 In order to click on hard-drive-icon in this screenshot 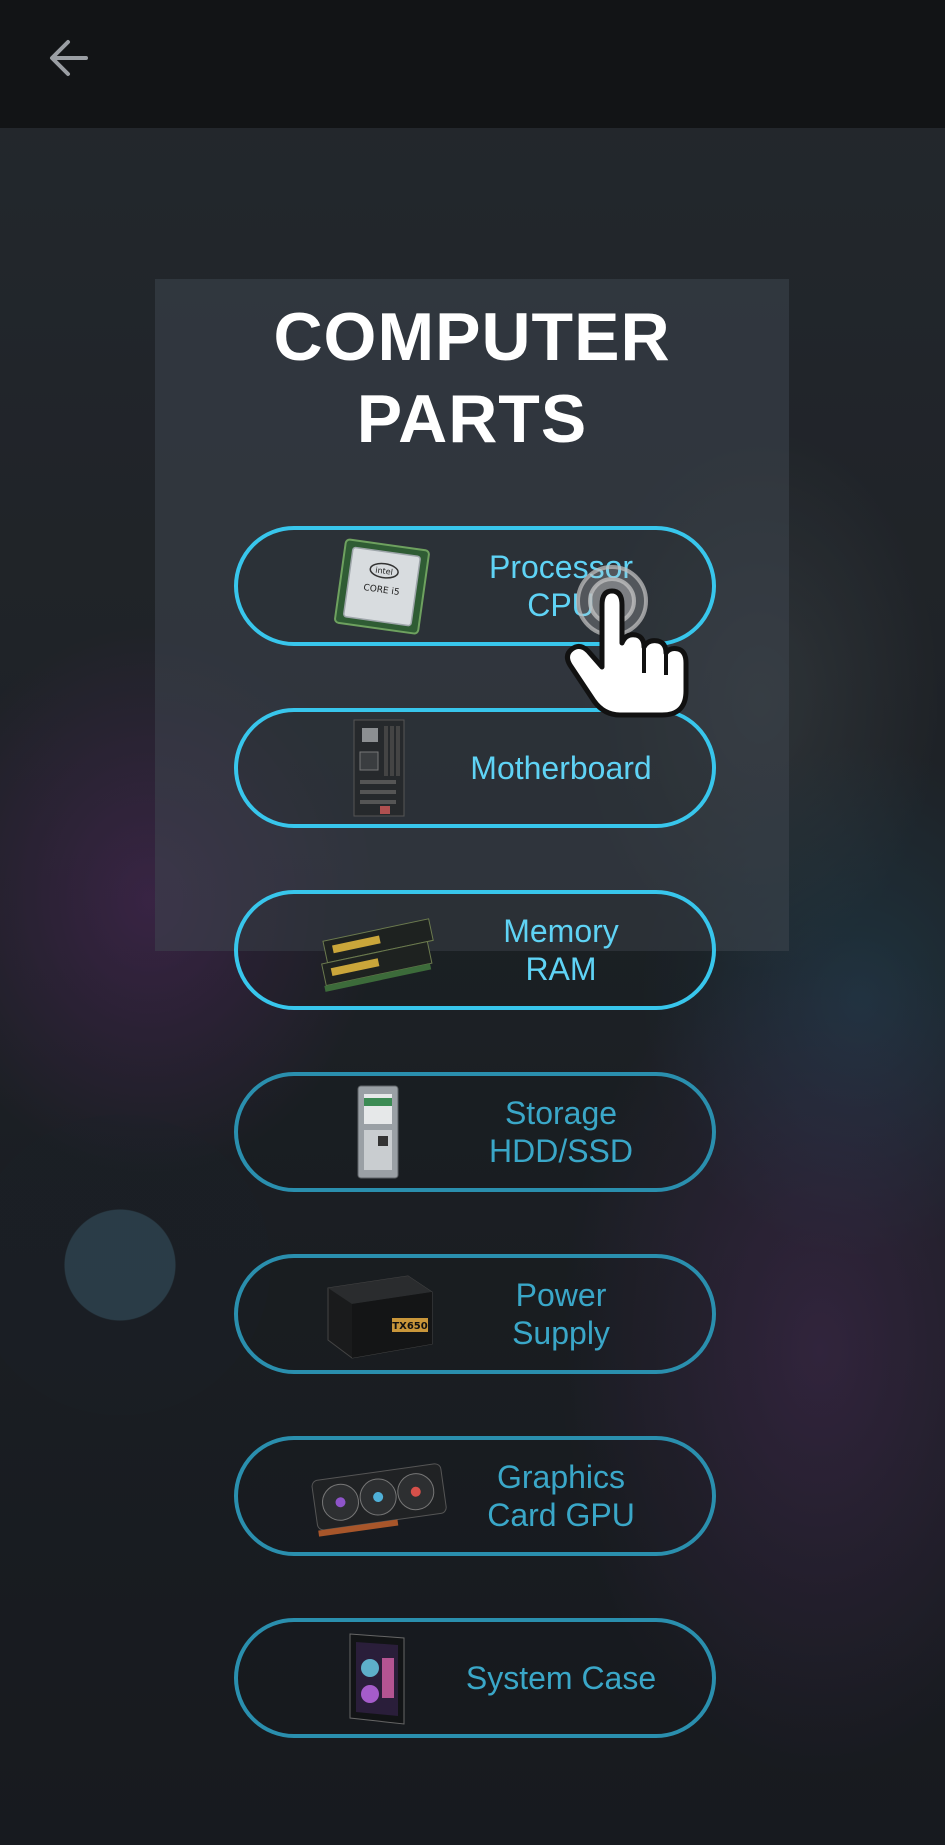, I will do `click(378, 1132)`.